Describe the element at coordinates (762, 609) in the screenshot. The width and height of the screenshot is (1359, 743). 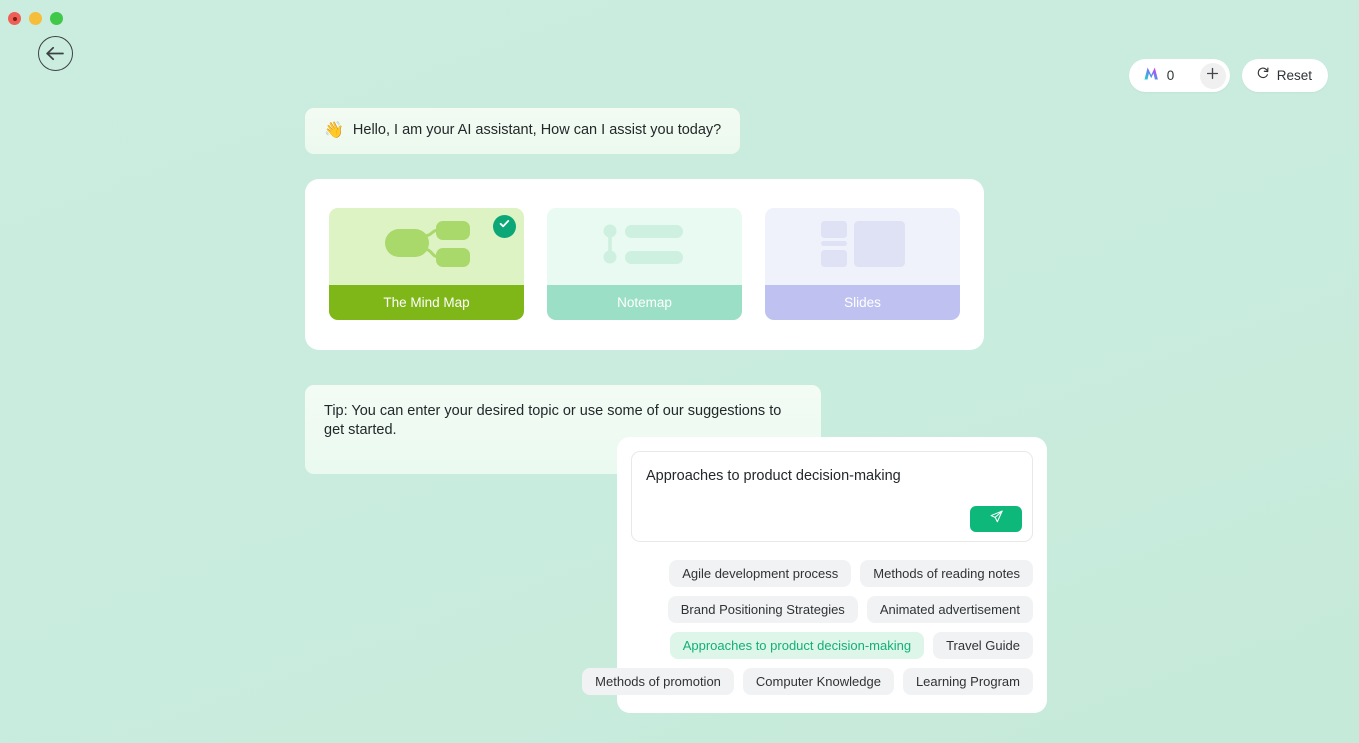
I see `suggestion-chip: Brand Positioning Strategies` at that location.